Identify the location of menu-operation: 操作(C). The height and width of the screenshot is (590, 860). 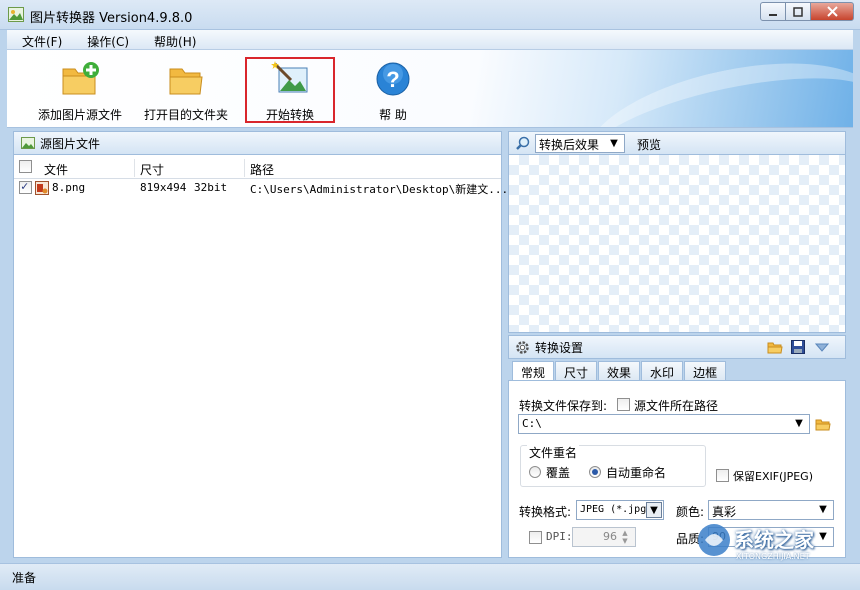
(105, 39).